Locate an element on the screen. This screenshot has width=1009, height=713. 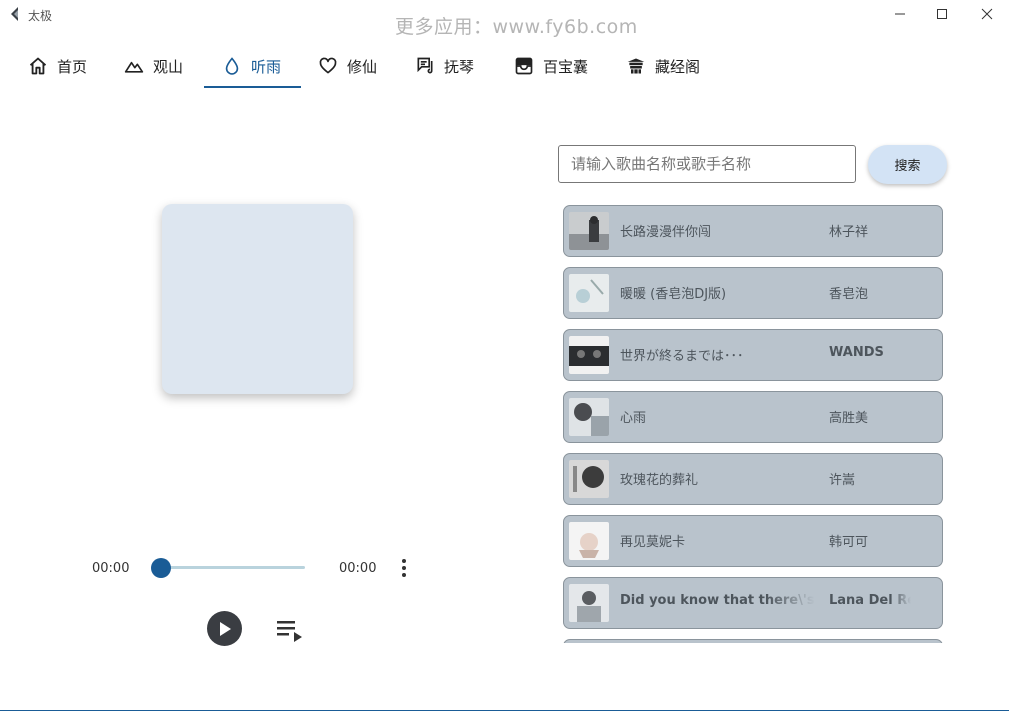
song-artist: 韩可可 is located at coordinates (849, 542).